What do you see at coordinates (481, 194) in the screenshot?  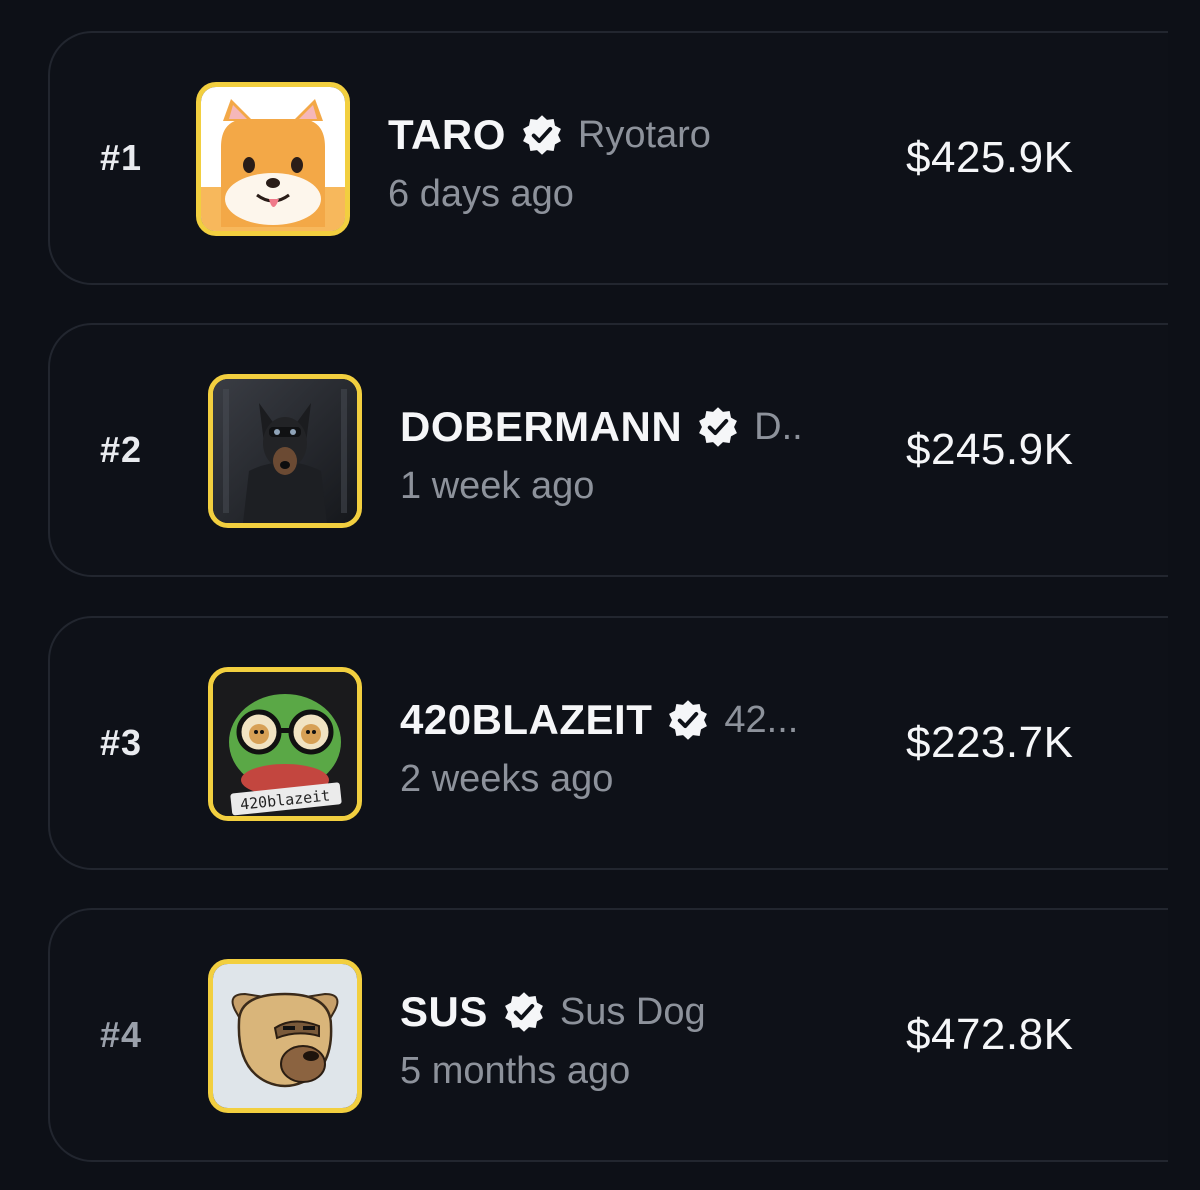 I see `created-age: 6 days ago` at bounding box center [481, 194].